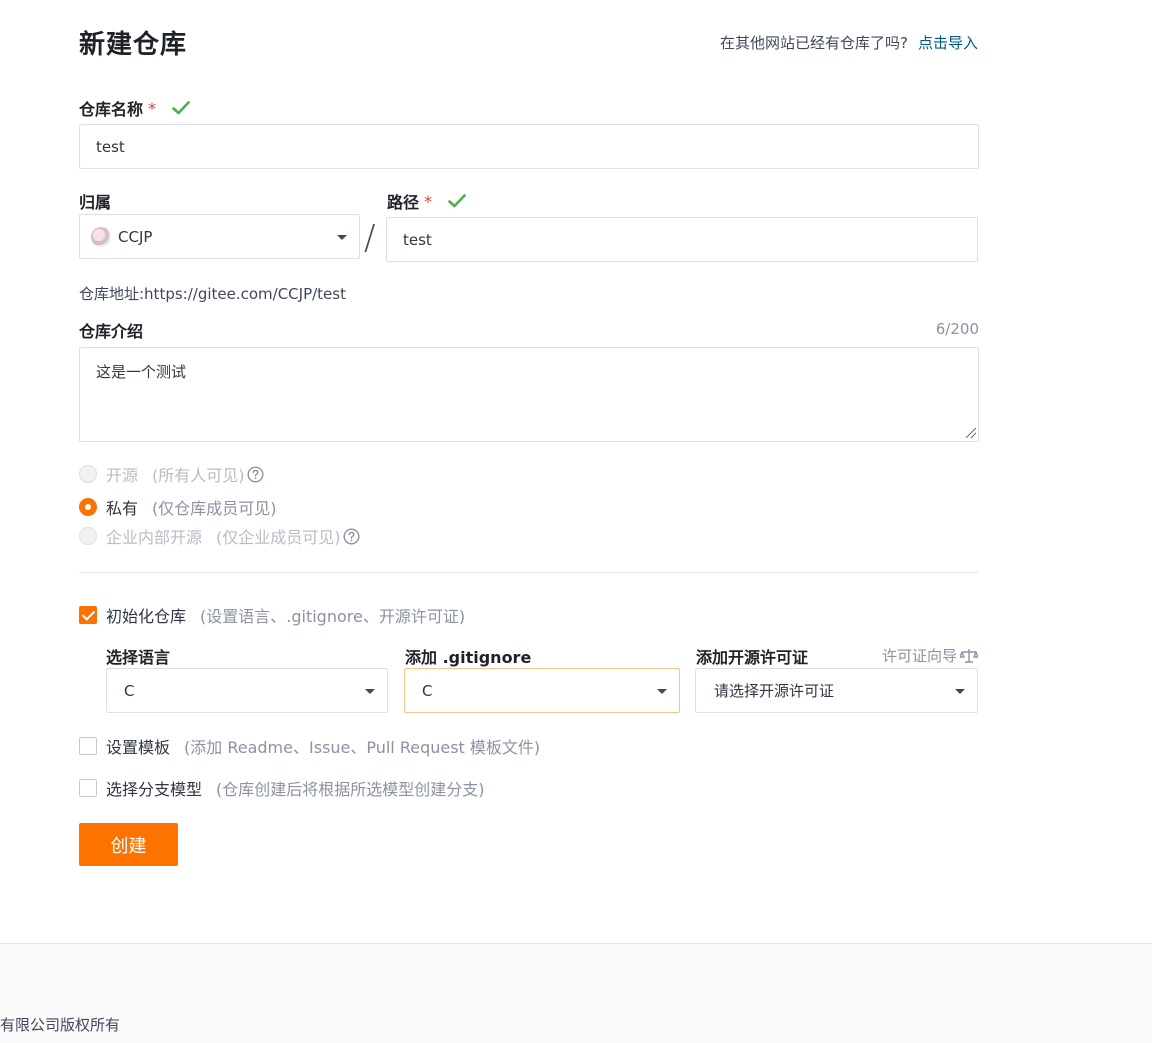 The width and height of the screenshot is (1152, 1043). I want to click on import-prompt: 在其他网站已经有仓库了吗? 点击导入, so click(849, 42).